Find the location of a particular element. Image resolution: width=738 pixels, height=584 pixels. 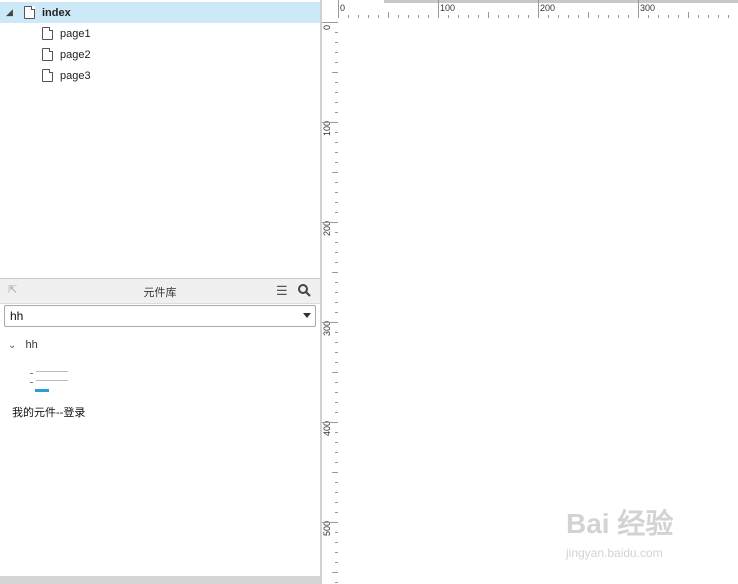

ruler-label-v: 200 is located at coordinates (327, 228).